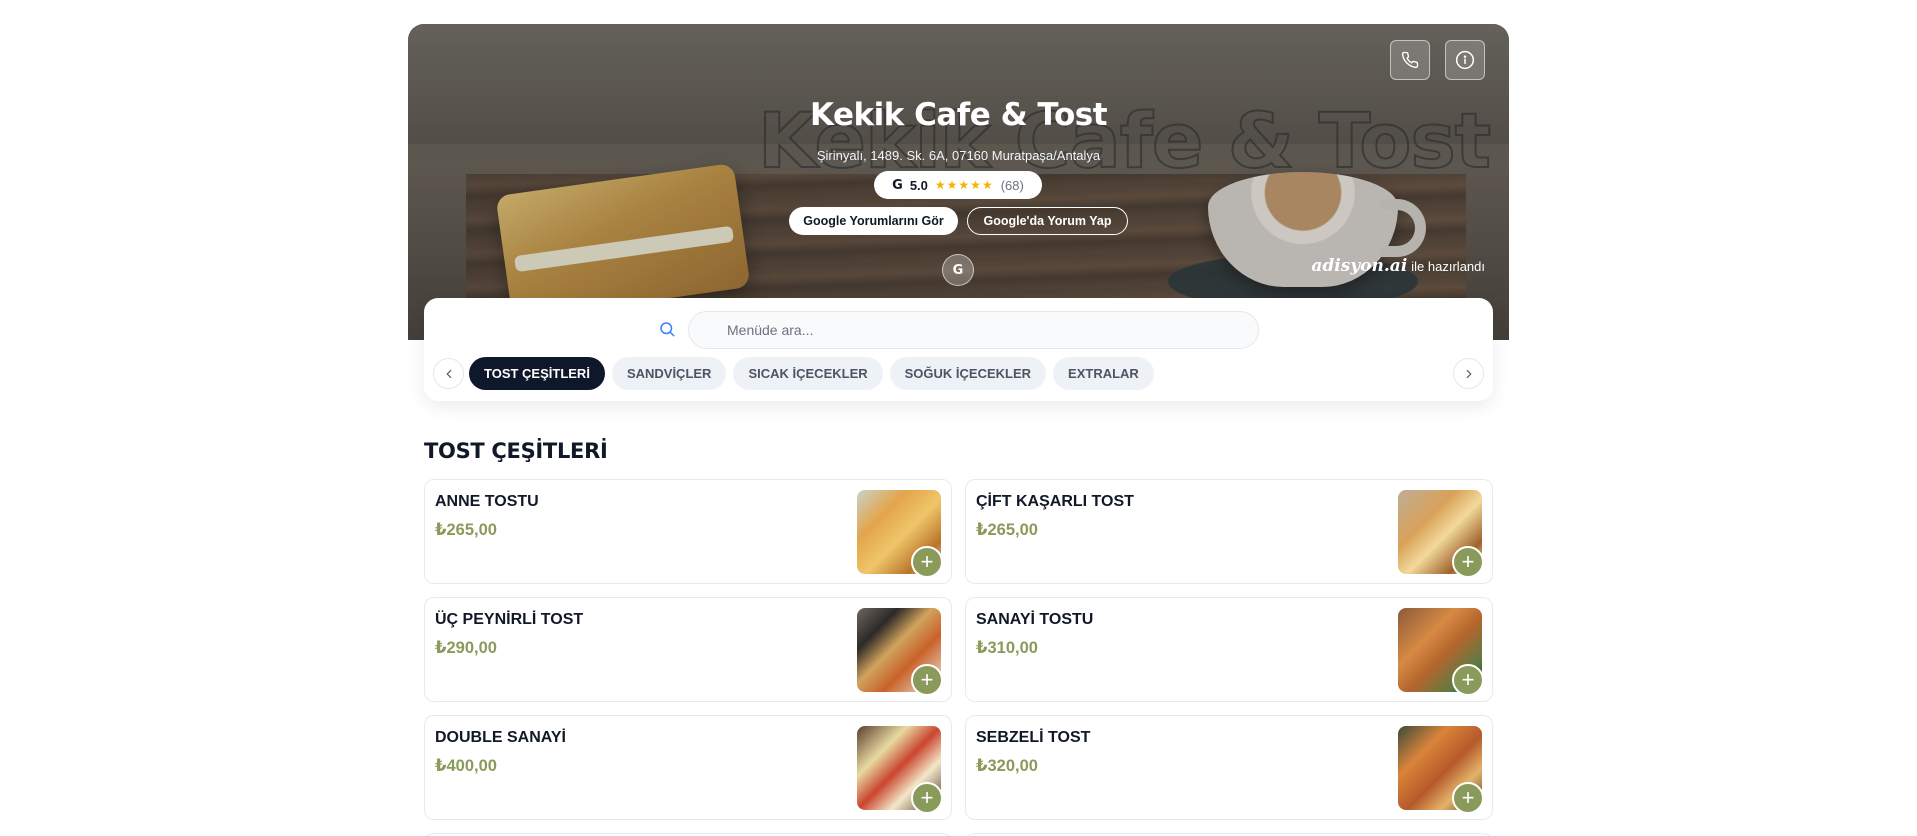 The height and width of the screenshot is (836, 1917). I want to click on write-review-button: Google'da Yorum Yap, so click(1047, 221).